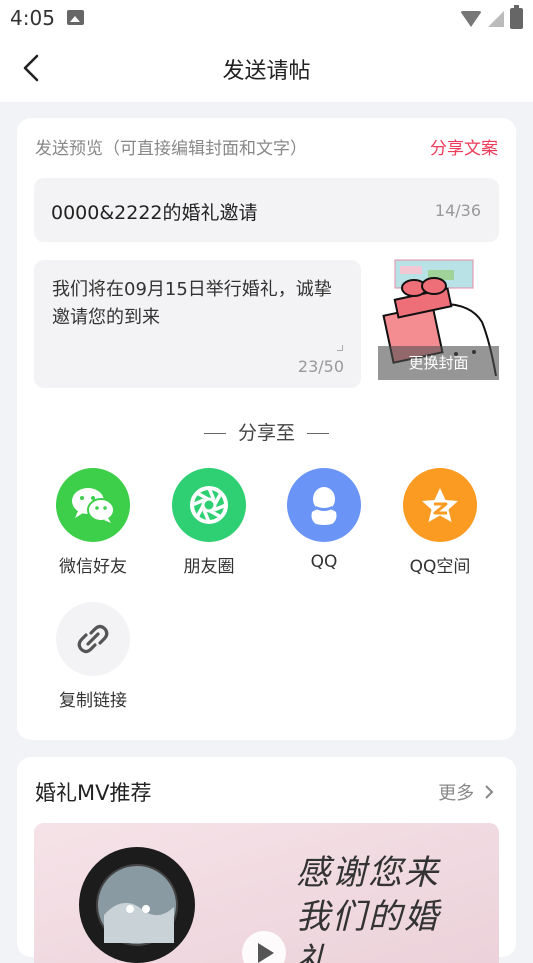 The height and width of the screenshot is (963, 533). I want to click on change-cover-button: 更换封面, so click(438, 363).